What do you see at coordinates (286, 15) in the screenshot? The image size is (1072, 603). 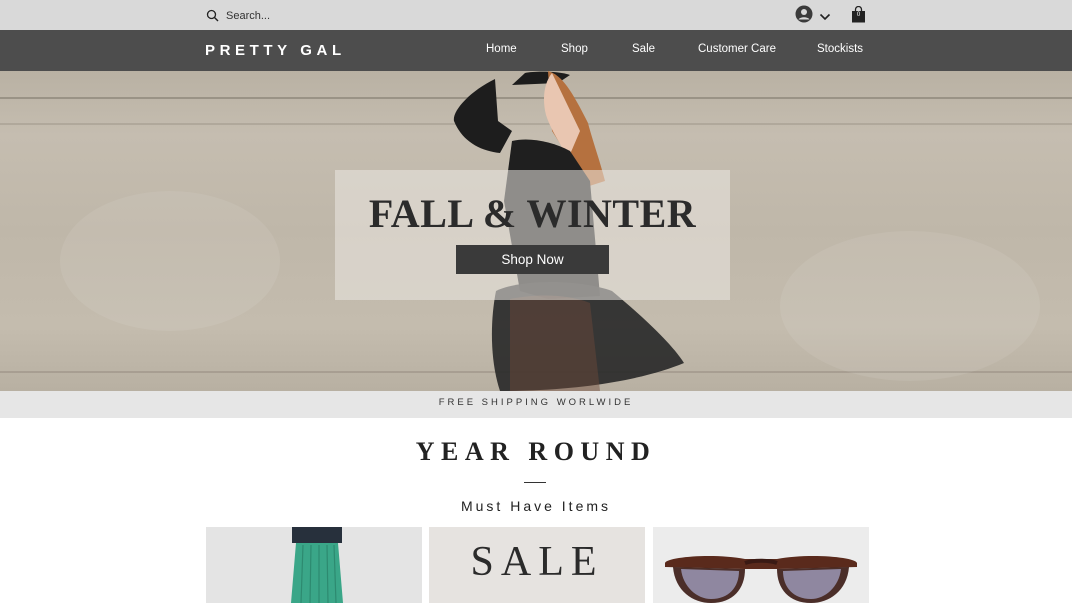 I see `search-input` at bounding box center [286, 15].